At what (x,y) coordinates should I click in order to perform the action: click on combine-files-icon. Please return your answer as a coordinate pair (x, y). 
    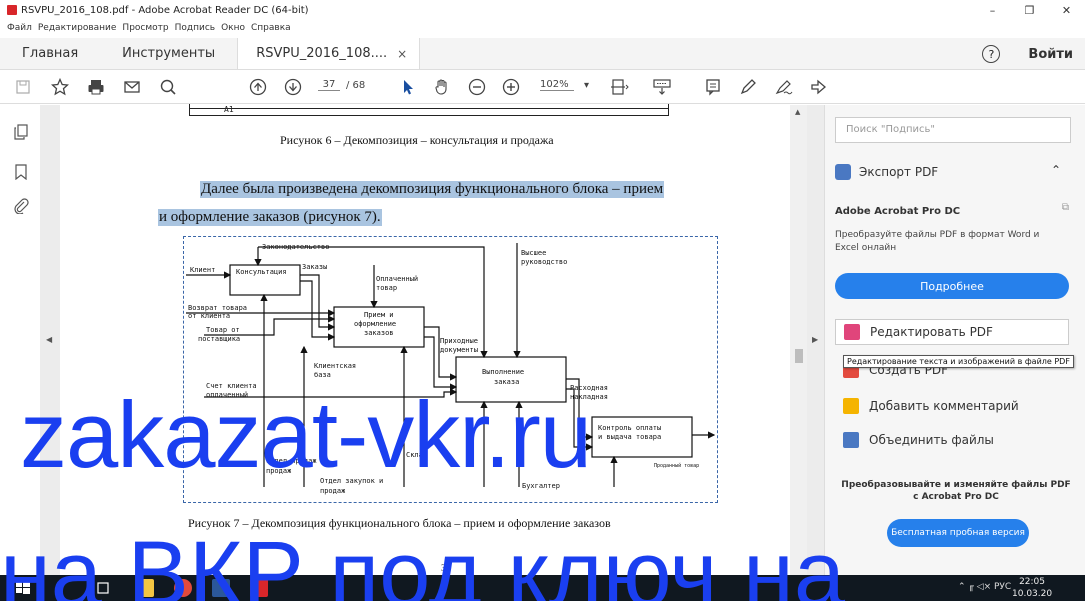
    Looking at the image, I should click on (851, 440).